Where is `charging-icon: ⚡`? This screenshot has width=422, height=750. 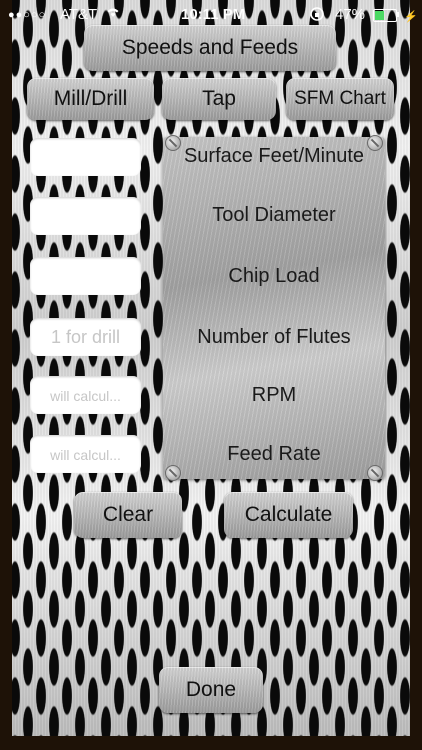
charging-icon: ⚡ is located at coordinates (411, 17).